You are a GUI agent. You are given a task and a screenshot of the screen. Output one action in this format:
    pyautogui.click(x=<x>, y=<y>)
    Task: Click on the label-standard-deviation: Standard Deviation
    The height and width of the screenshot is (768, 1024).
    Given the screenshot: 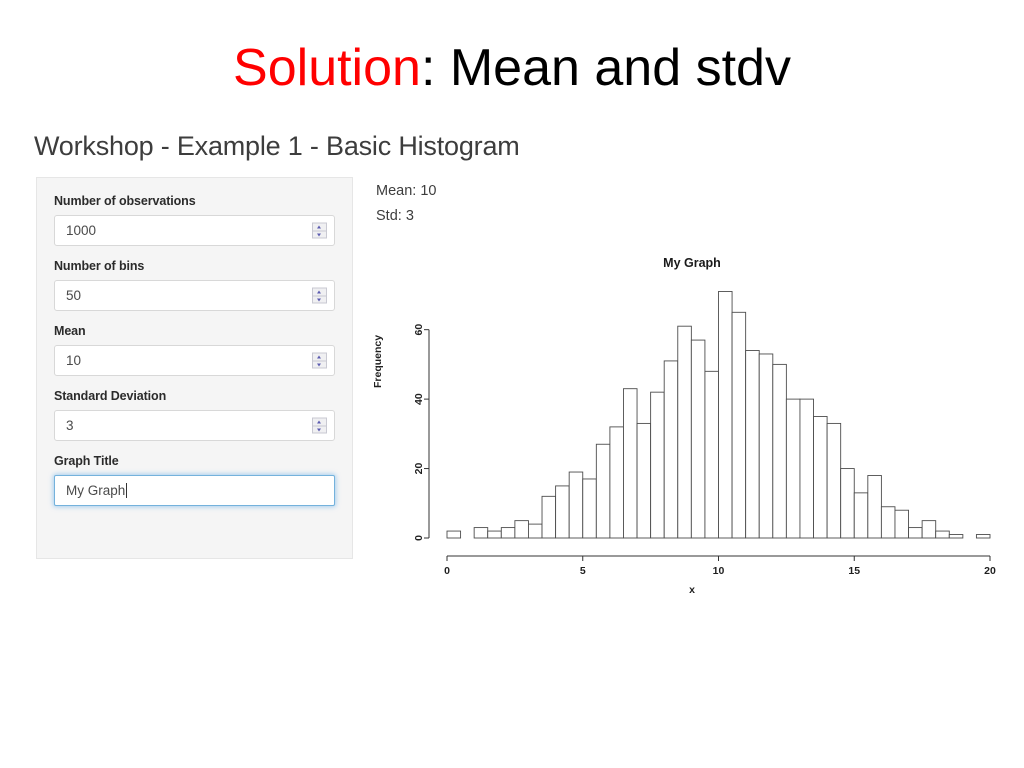 What is the action you would take?
    pyautogui.click(x=110, y=396)
    